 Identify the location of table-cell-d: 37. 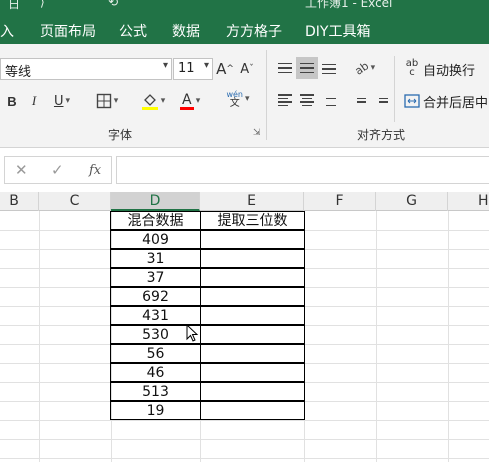
(155, 277).